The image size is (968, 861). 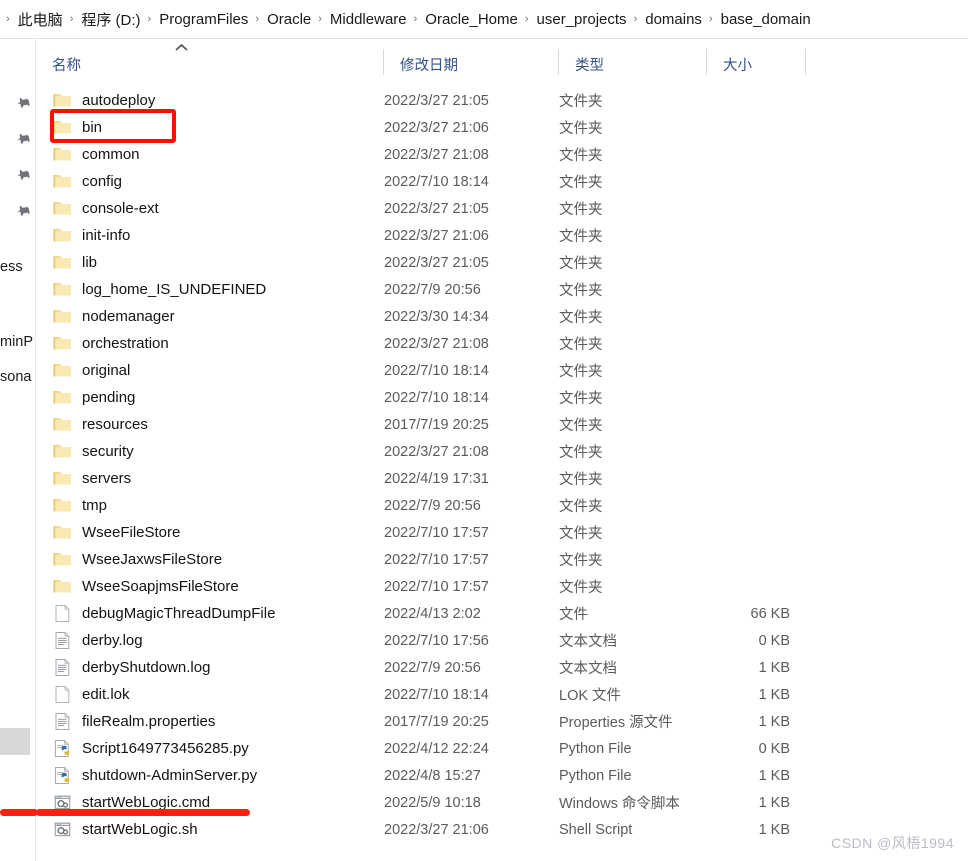 What do you see at coordinates (502, 343) in the screenshot?
I see `file-list-row: orchestration 2022/3/27 21:08 文件夹` at bounding box center [502, 343].